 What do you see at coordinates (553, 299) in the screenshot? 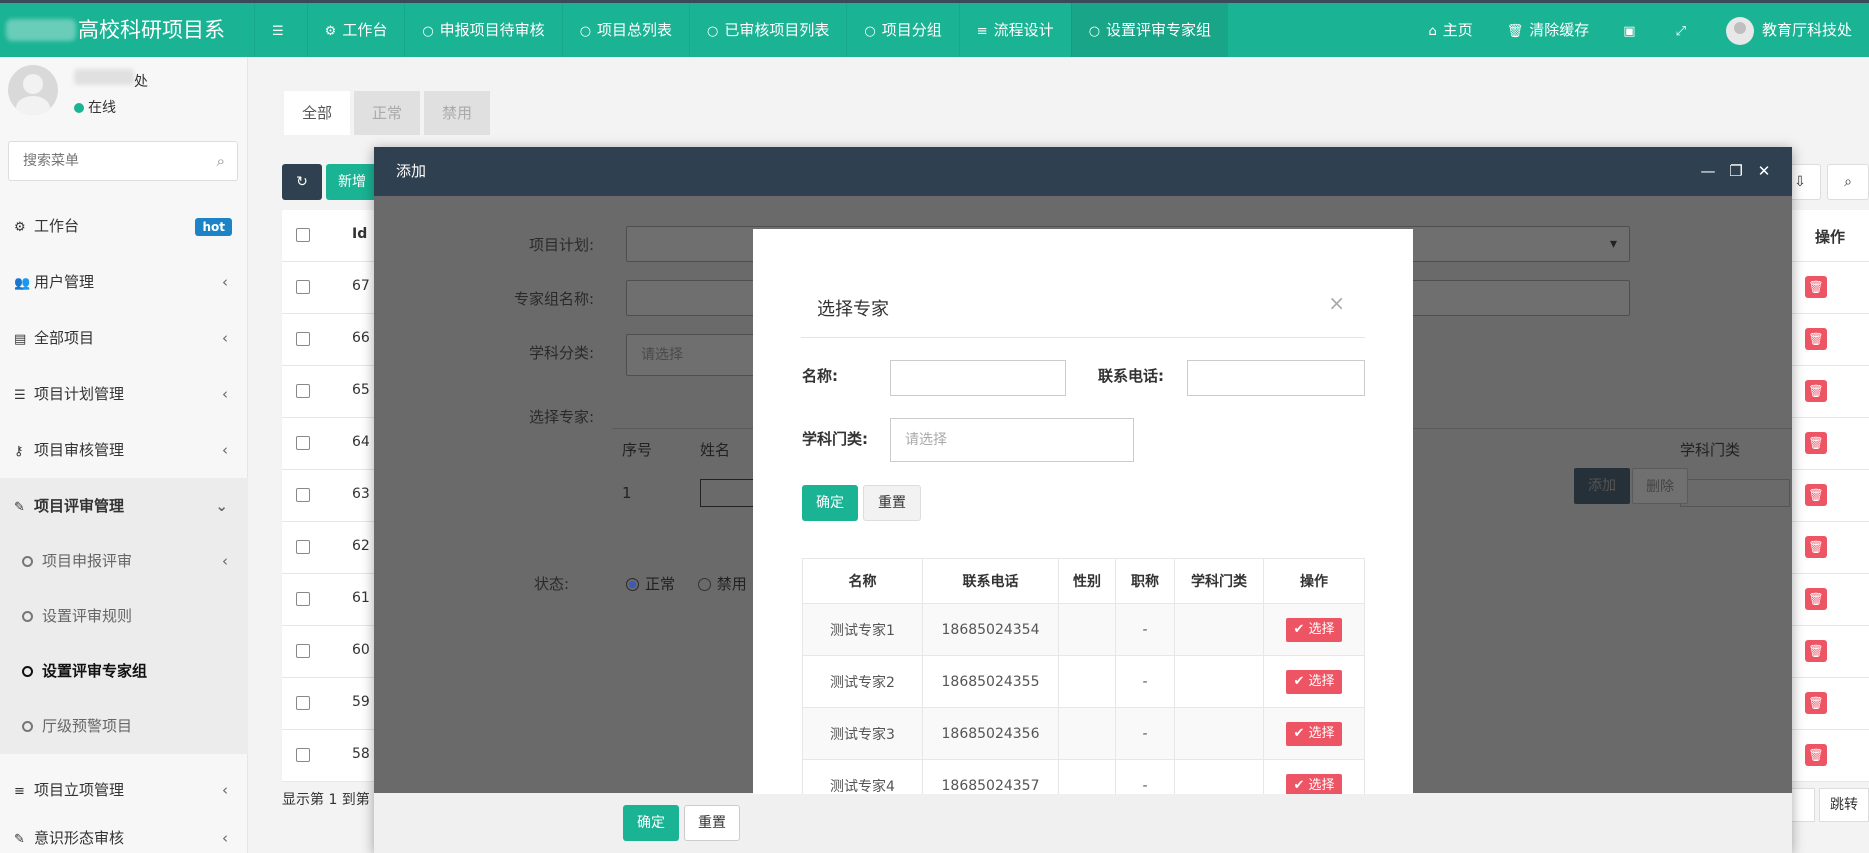
I see `group-name-label: 专家组名称:` at bounding box center [553, 299].